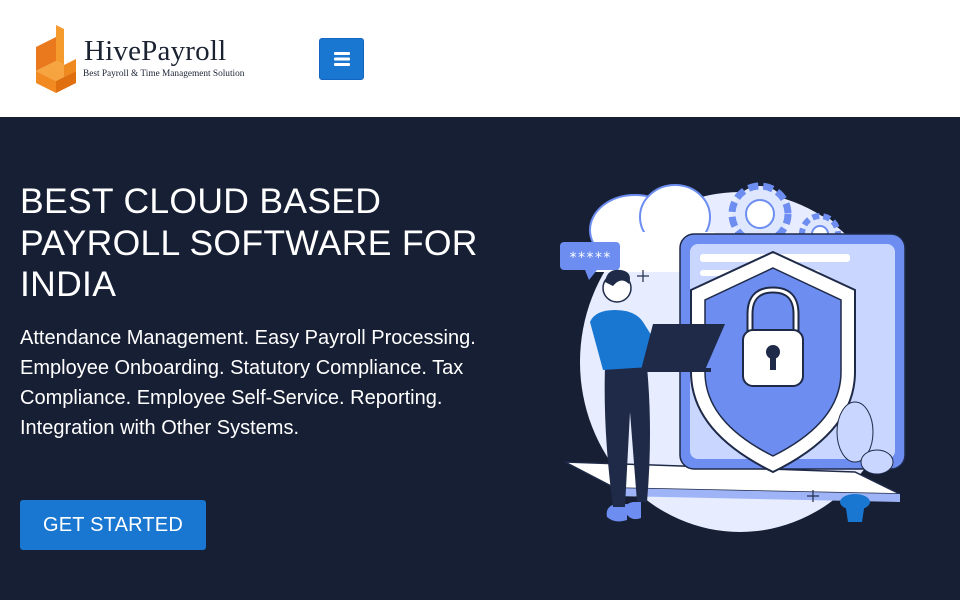 Image resolution: width=960 pixels, height=600 pixels. I want to click on brand-tagline: Best Payroll & Time Management Solution, so click(164, 74).